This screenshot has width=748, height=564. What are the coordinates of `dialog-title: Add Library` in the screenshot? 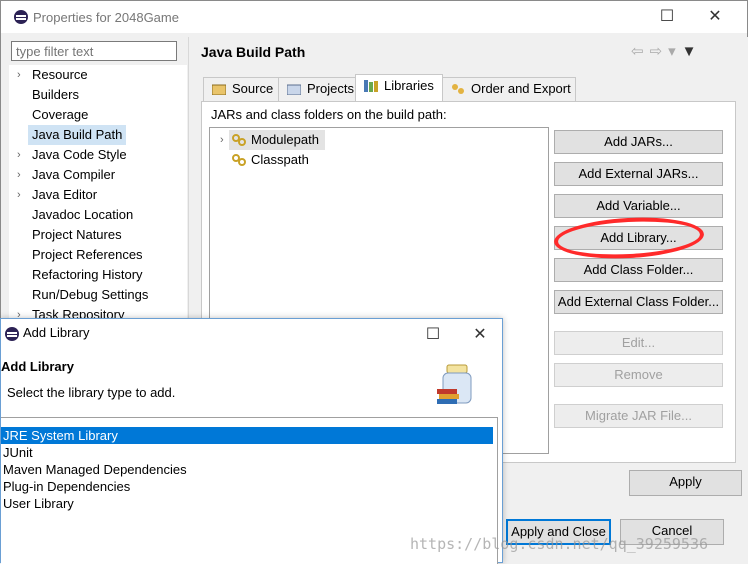 It's located at (56, 332).